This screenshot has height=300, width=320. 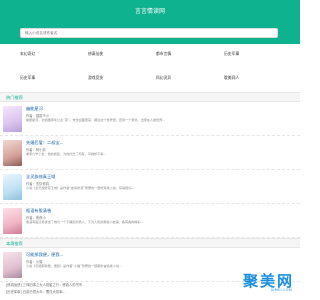 What do you see at coordinates (190, 54) in the screenshot?
I see `nav-item-dushi: 都市言情` at bounding box center [190, 54].